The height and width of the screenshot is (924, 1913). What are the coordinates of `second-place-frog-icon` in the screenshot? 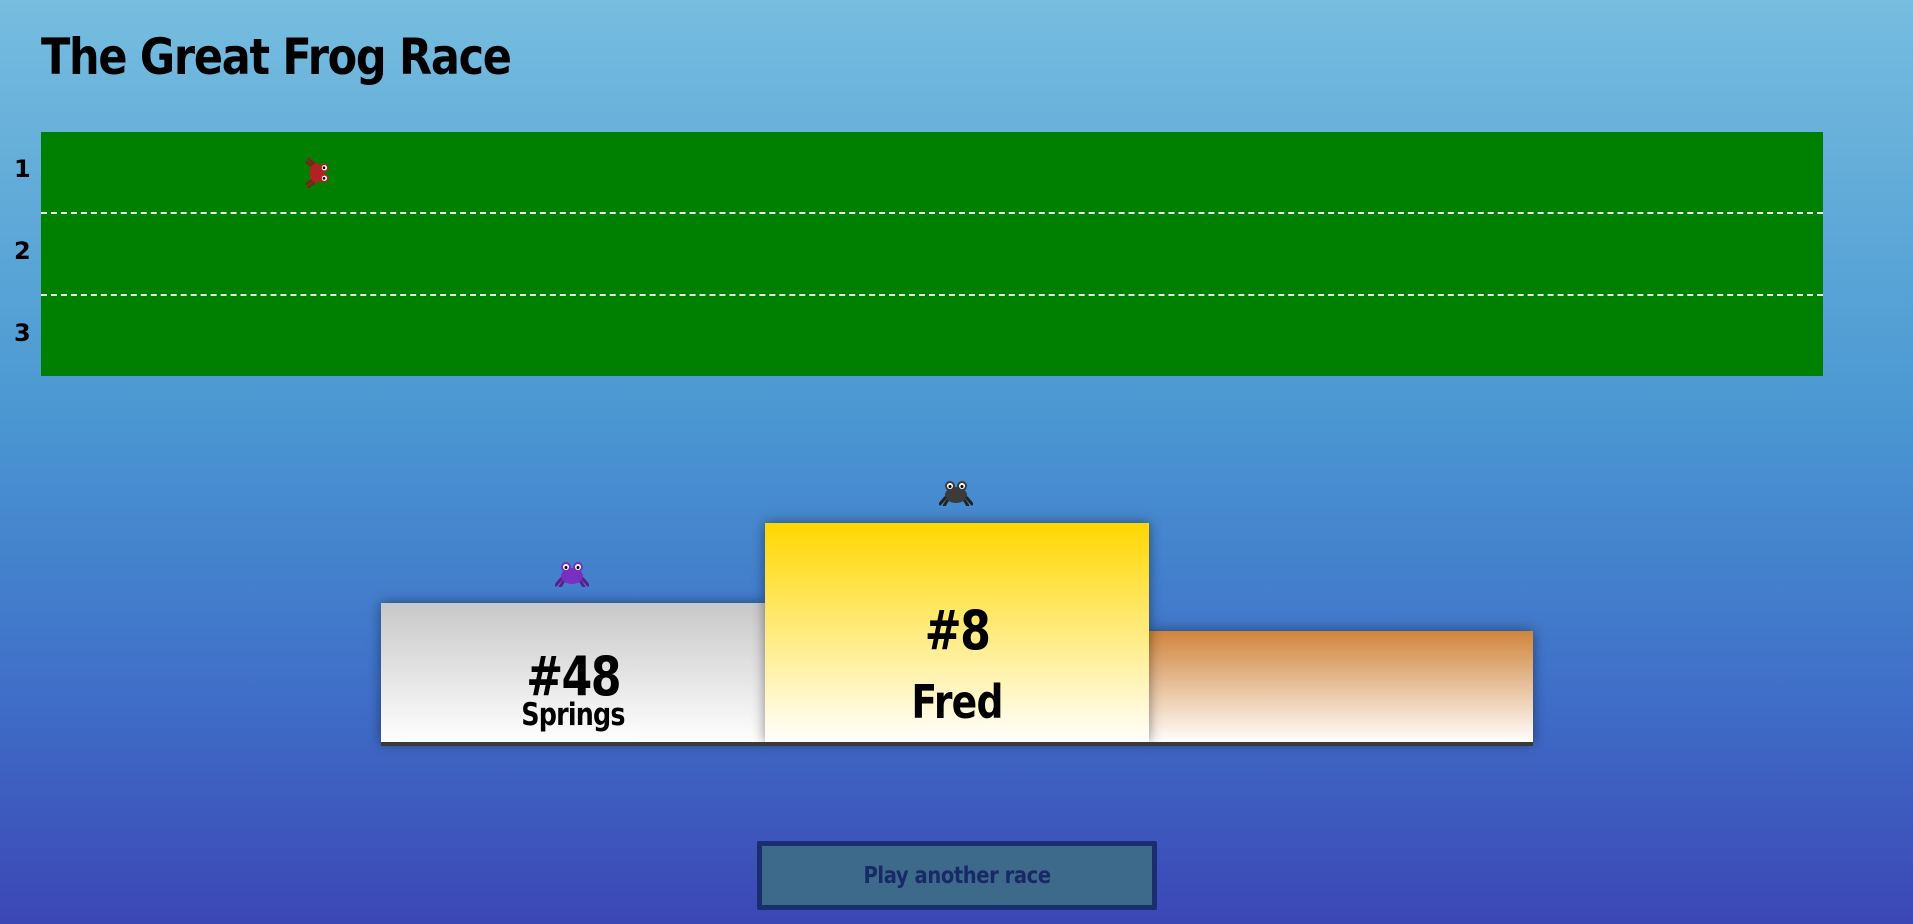 It's located at (572, 572).